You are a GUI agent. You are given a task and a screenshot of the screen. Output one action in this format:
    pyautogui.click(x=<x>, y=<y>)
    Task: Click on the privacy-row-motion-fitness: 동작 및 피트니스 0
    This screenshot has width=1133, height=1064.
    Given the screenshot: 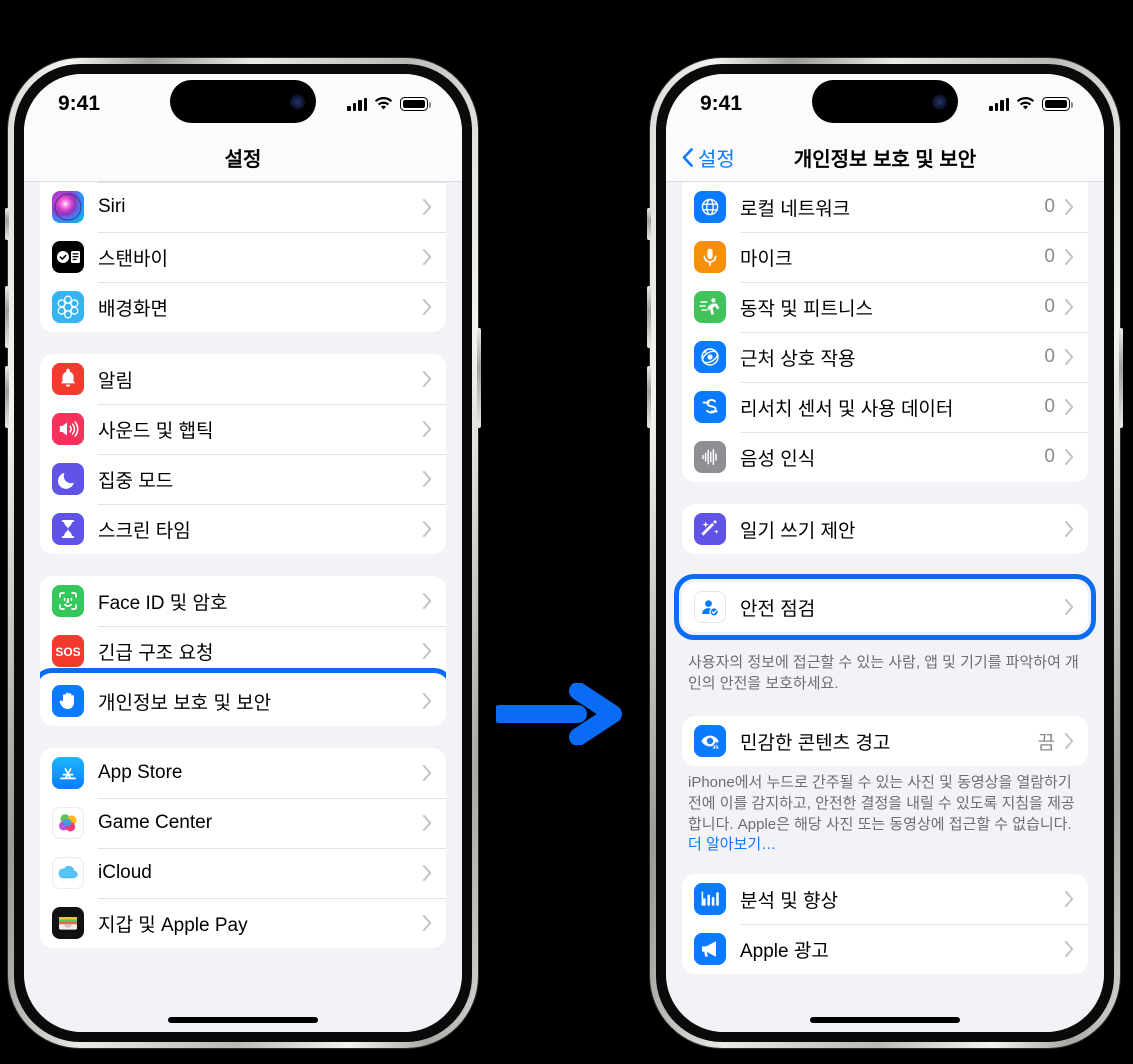 What is the action you would take?
    pyautogui.click(x=885, y=307)
    